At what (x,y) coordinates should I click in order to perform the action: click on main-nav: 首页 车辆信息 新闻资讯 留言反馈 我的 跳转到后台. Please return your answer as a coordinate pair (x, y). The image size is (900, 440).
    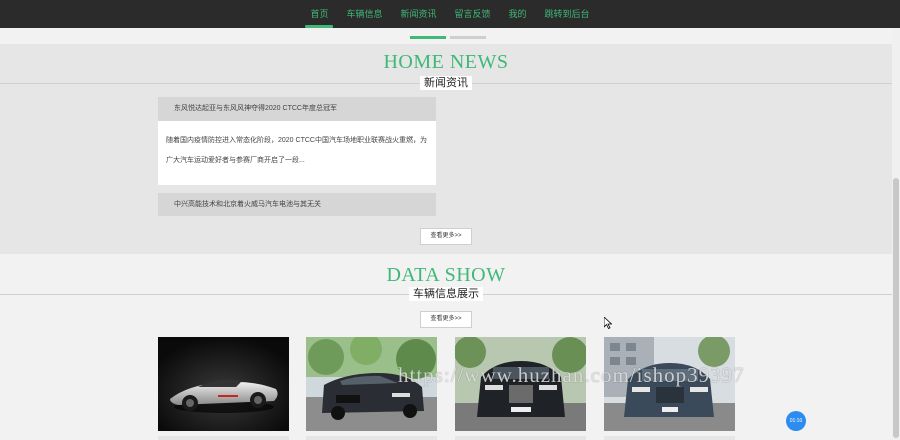
    Looking at the image, I should click on (450, 14).